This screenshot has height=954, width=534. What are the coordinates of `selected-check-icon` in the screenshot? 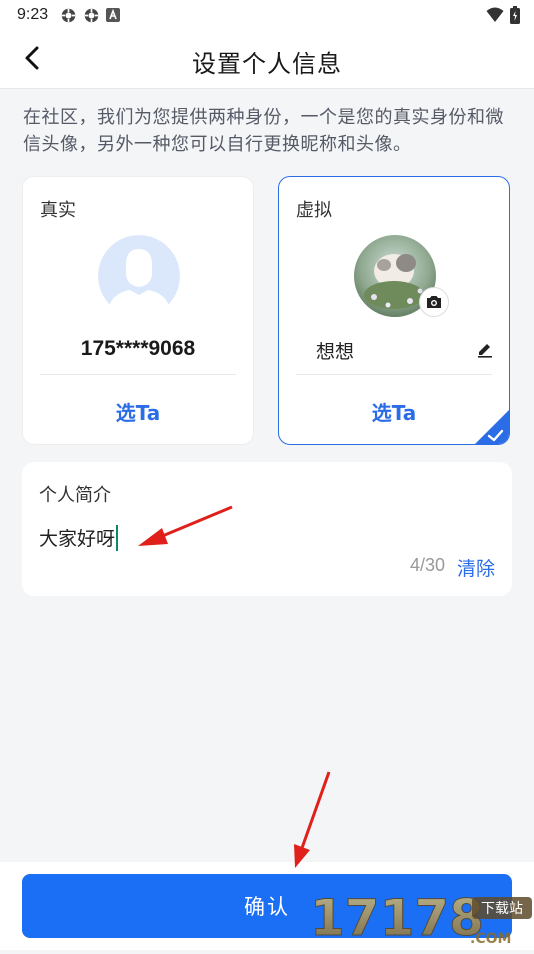 It's located at (492, 427).